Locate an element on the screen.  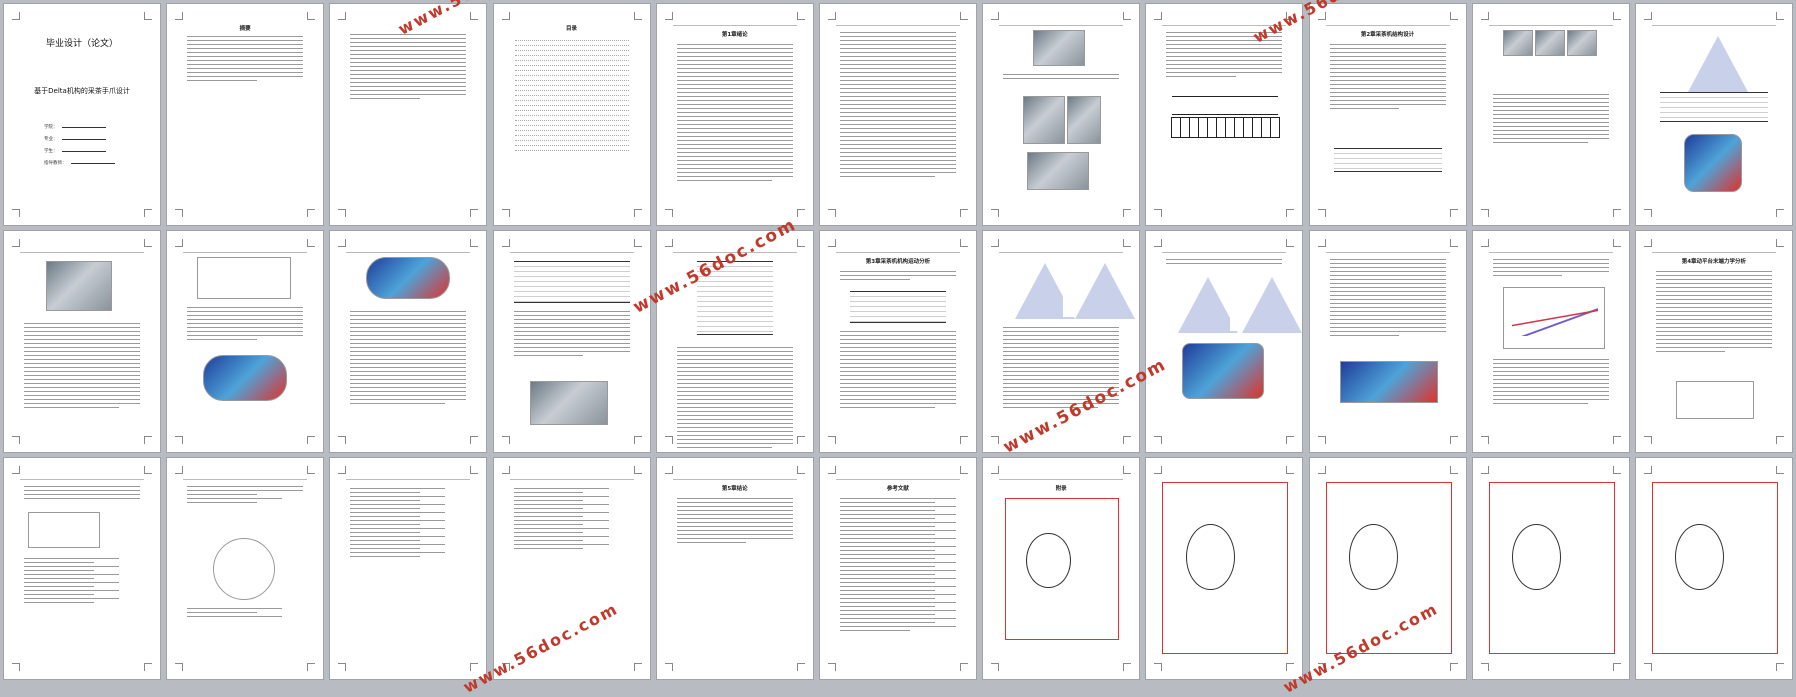
page-chapter4-equations2 is located at coordinates (408, 568).